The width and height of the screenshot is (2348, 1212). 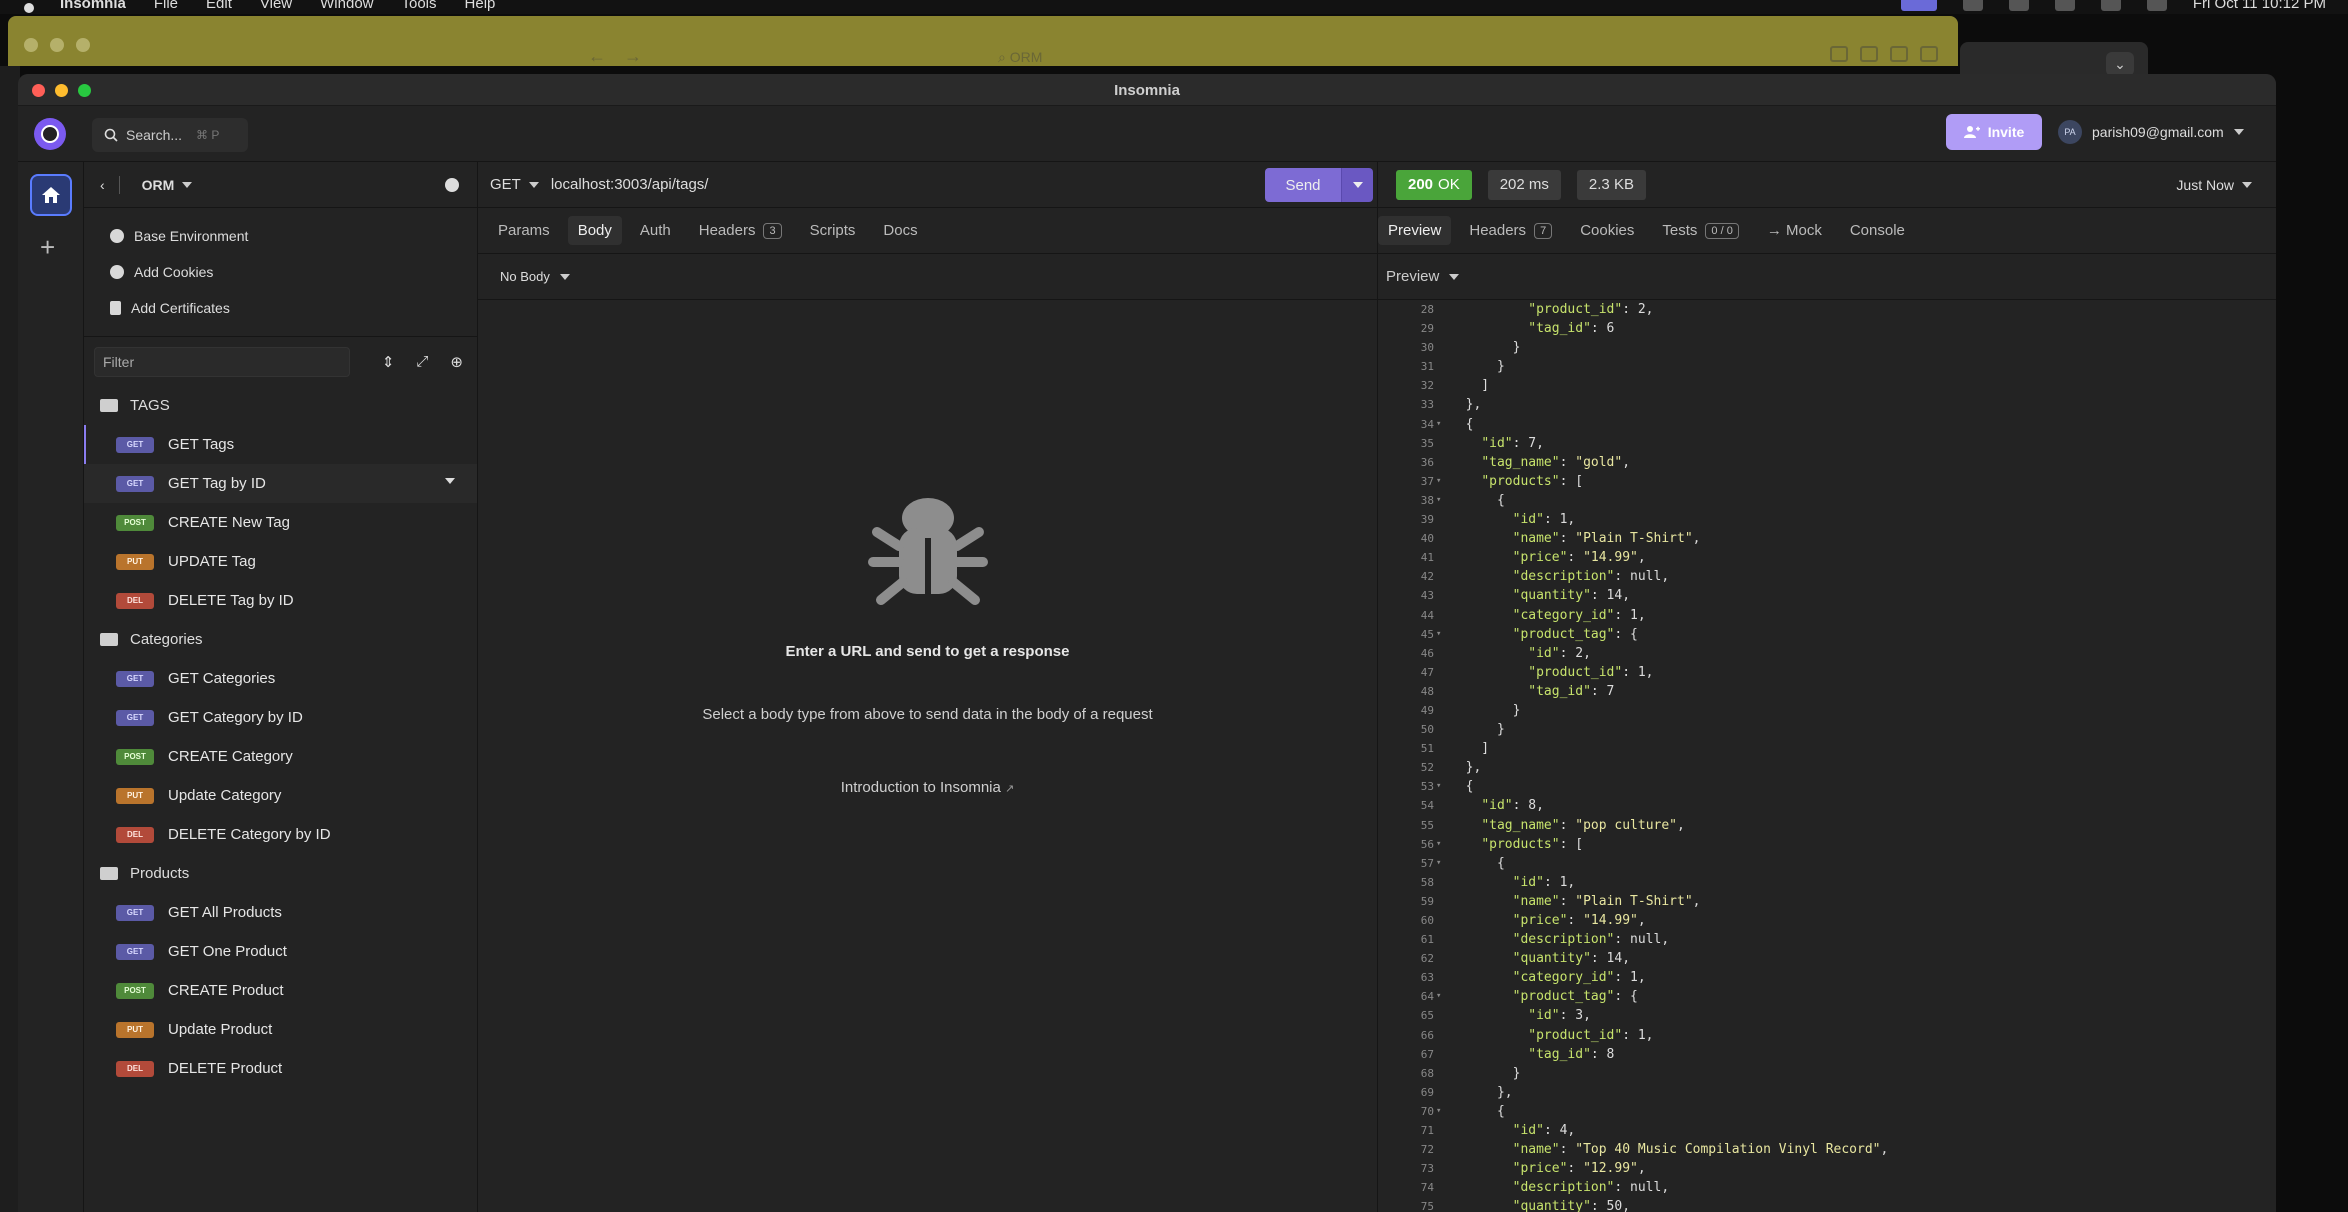 What do you see at coordinates (2018, 5) in the screenshot?
I see `user-icon` at bounding box center [2018, 5].